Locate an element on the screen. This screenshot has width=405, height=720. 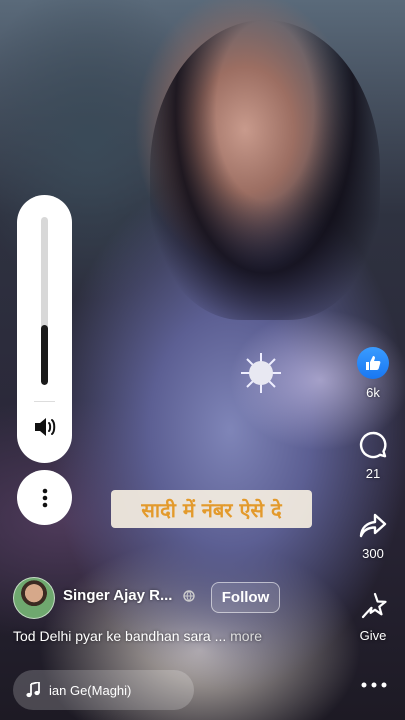
post-description: Tod Delhi pyar ke bandhan sara ... more is located at coordinates (137, 636).